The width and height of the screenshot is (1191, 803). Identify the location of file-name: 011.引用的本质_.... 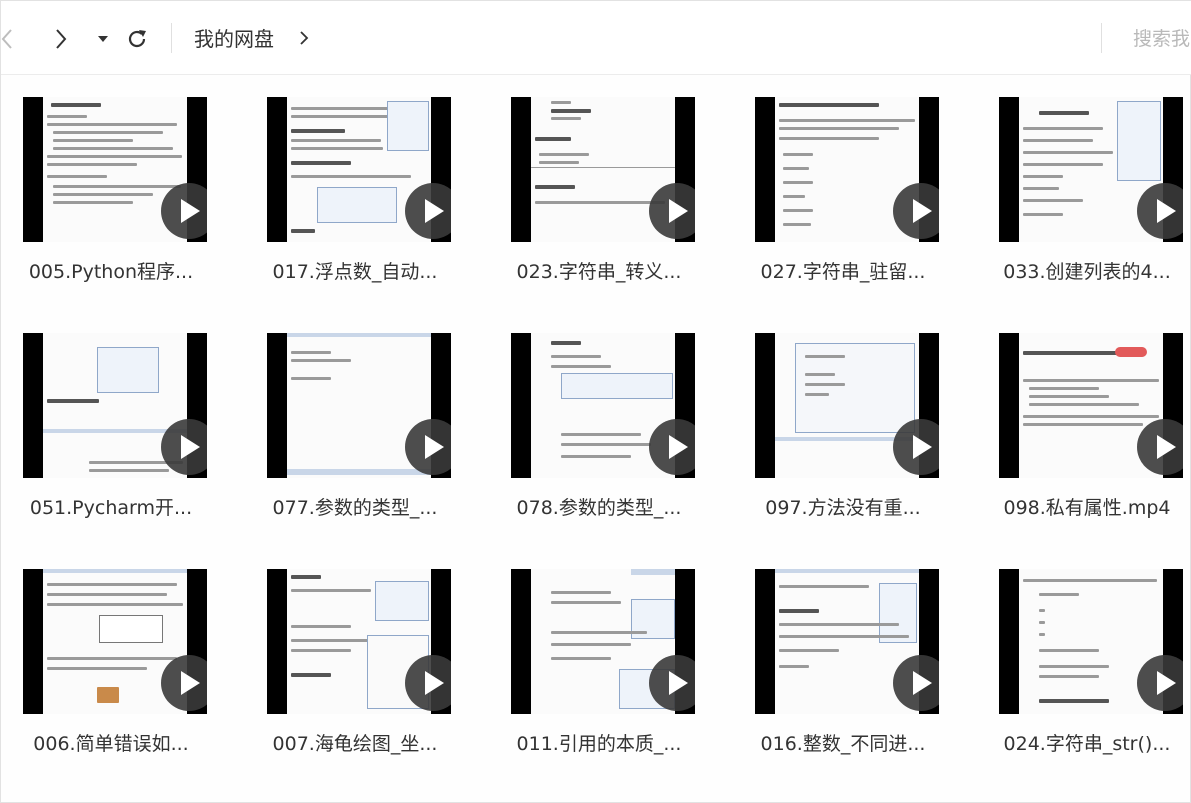
(599, 744).